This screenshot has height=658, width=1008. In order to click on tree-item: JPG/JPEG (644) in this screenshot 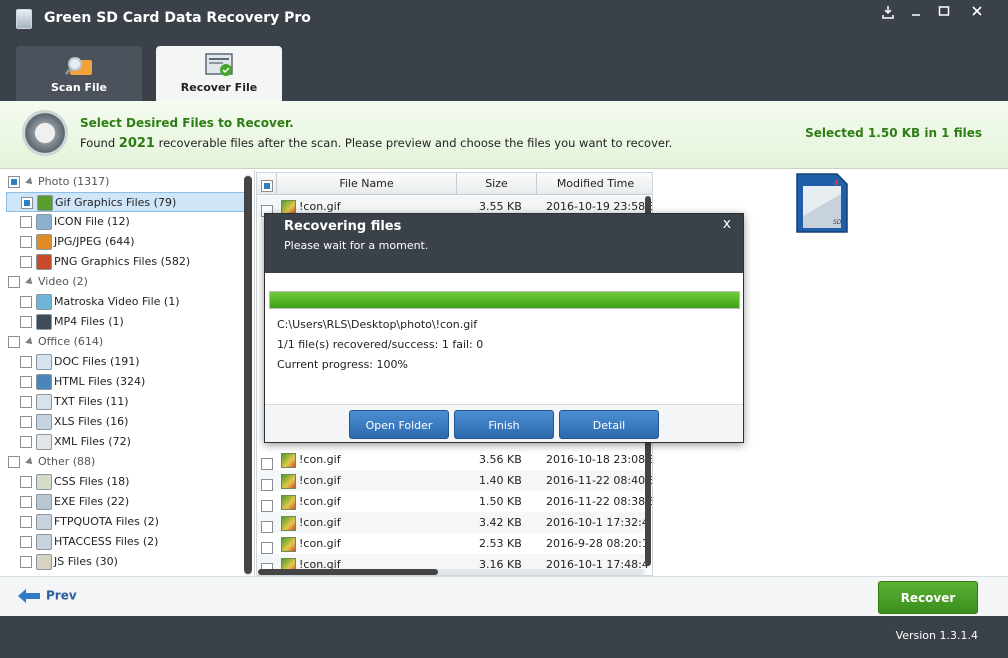, I will do `click(70, 242)`.